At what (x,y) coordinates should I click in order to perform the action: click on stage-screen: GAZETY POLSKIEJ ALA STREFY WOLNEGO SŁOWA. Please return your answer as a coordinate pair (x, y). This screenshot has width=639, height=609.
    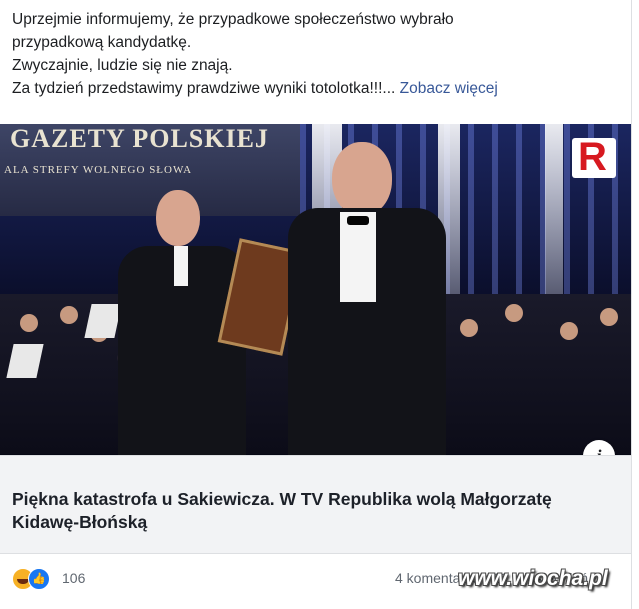
    Looking at the image, I should click on (150, 170).